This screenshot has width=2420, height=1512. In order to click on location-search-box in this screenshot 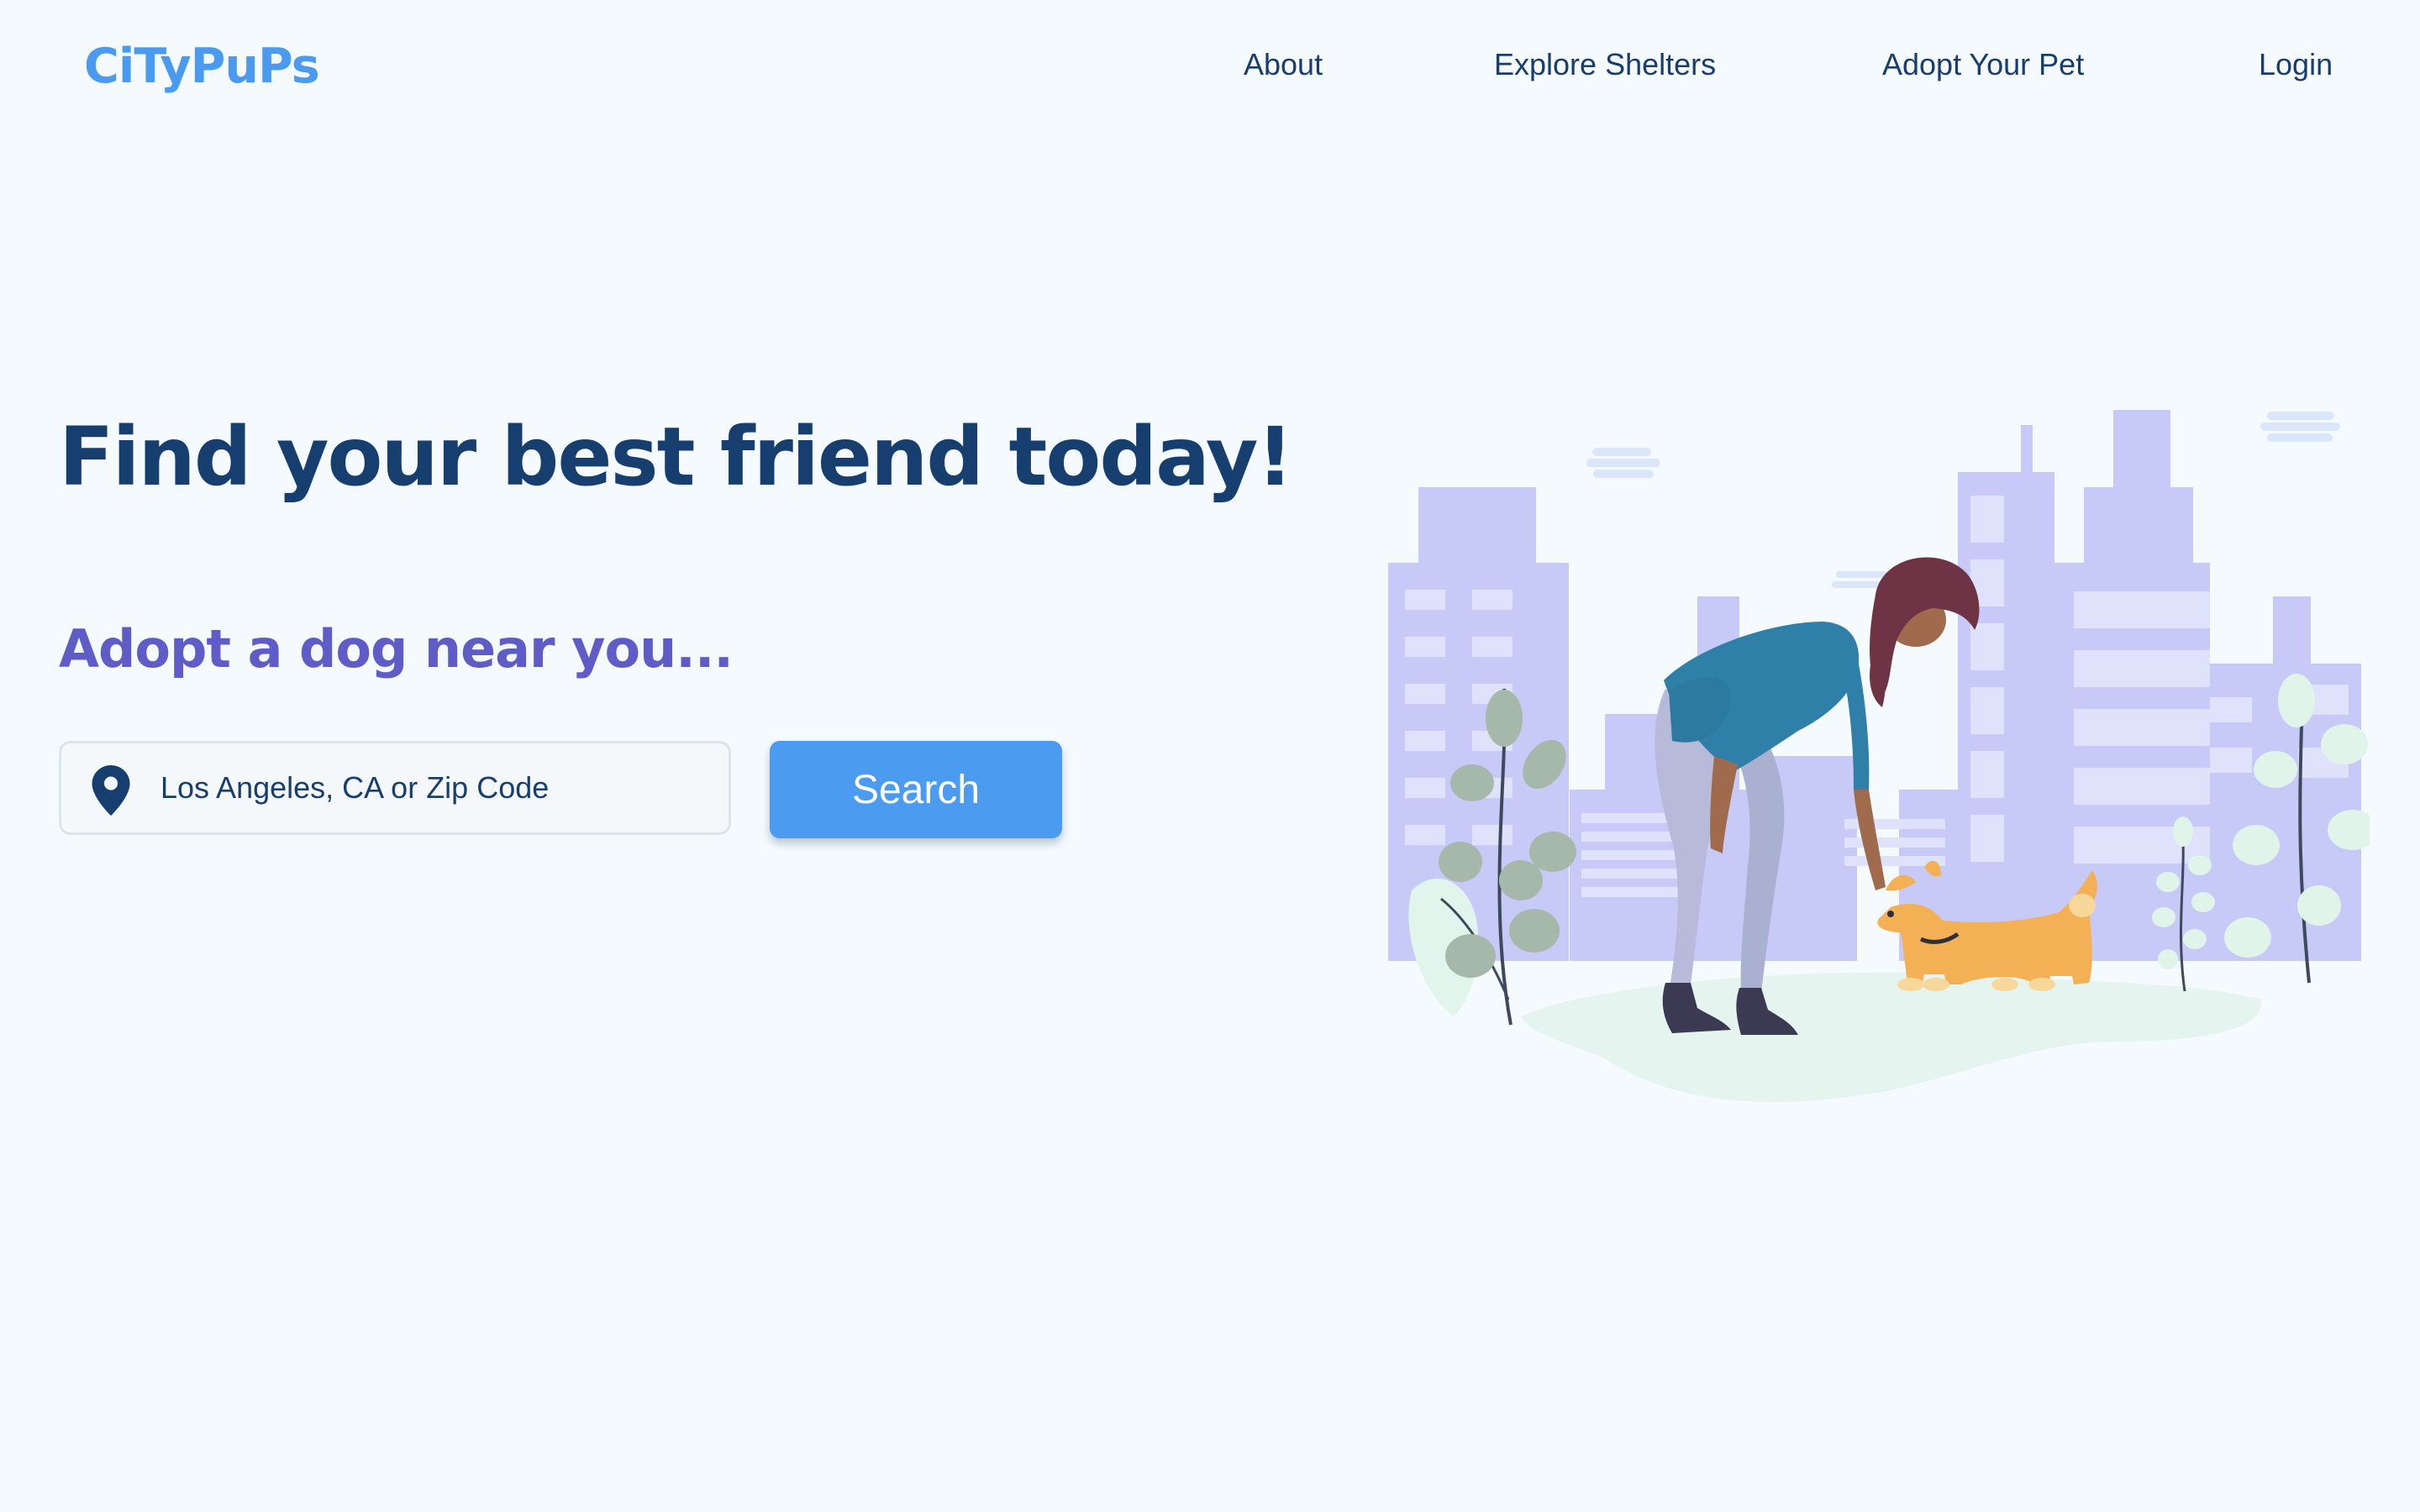, I will do `click(395, 788)`.